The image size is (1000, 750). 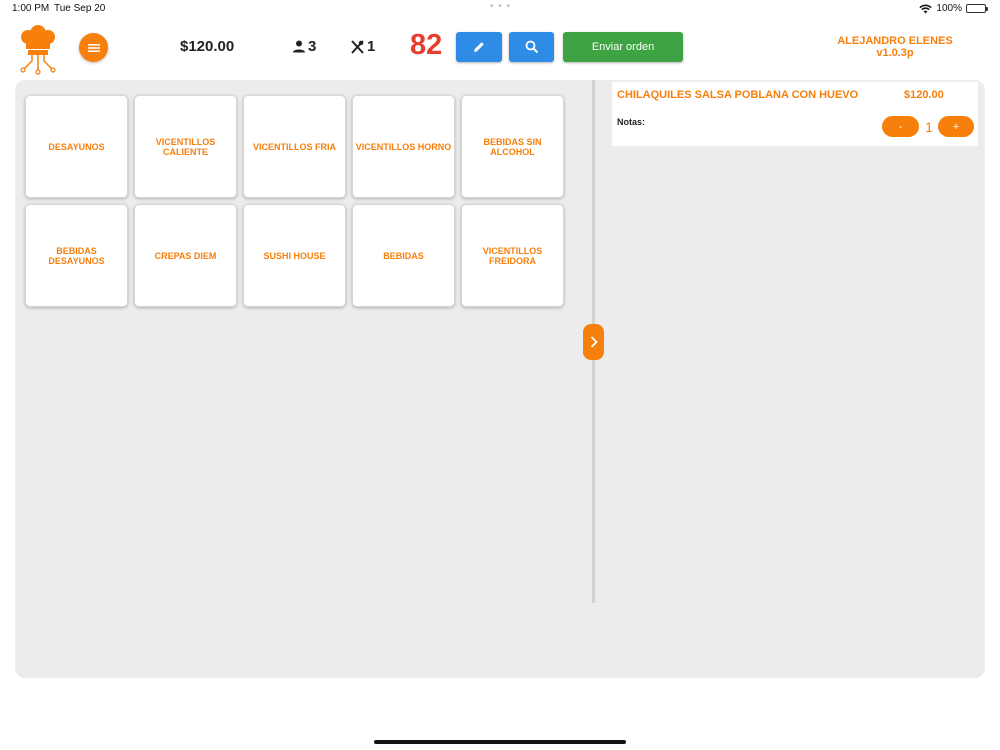 What do you see at coordinates (895, 53) in the screenshot?
I see `app-version: v1.0.3p` at bounding box center [895, 53].